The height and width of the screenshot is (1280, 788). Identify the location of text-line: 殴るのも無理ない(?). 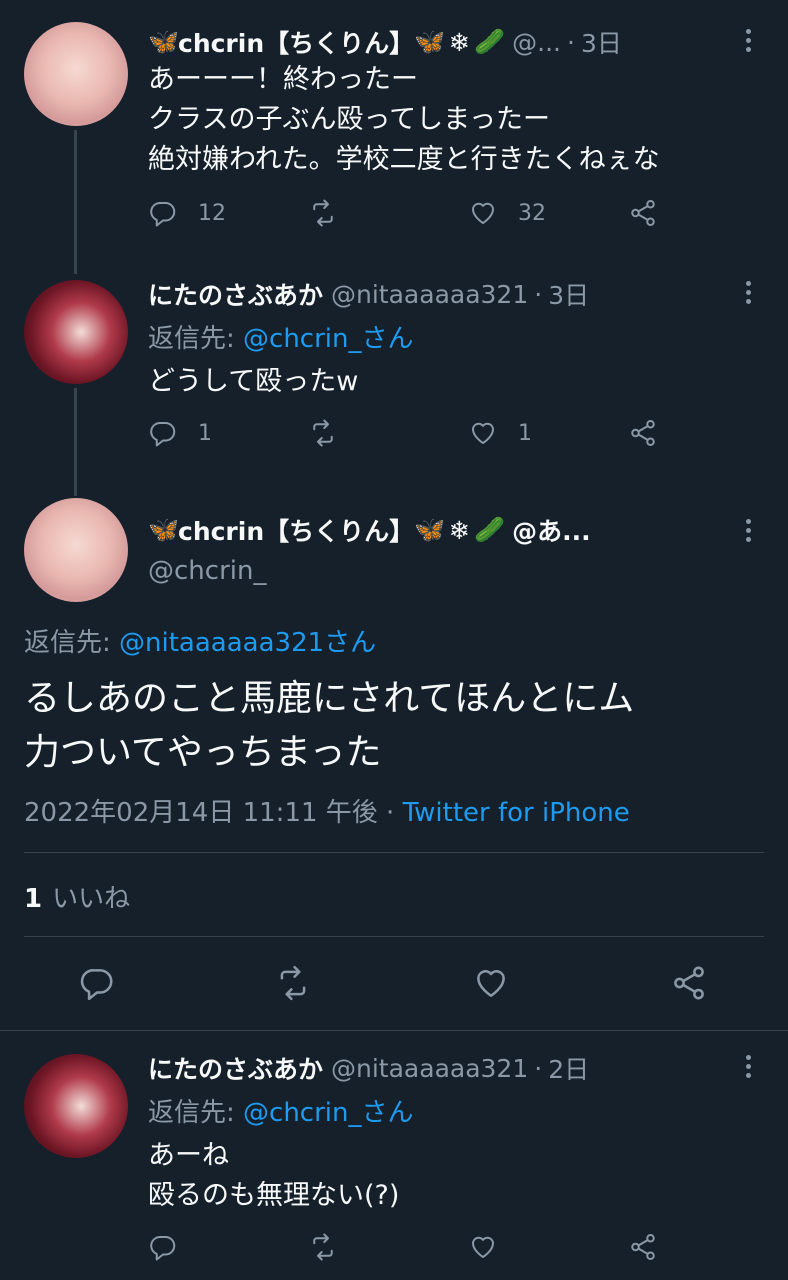
(274, 1195).